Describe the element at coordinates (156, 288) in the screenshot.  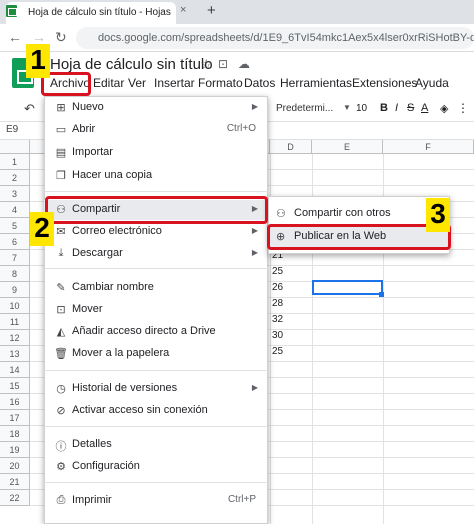
I see `menu-item-cambiar-nombre: ✎ Cambiar nombre` at that location.